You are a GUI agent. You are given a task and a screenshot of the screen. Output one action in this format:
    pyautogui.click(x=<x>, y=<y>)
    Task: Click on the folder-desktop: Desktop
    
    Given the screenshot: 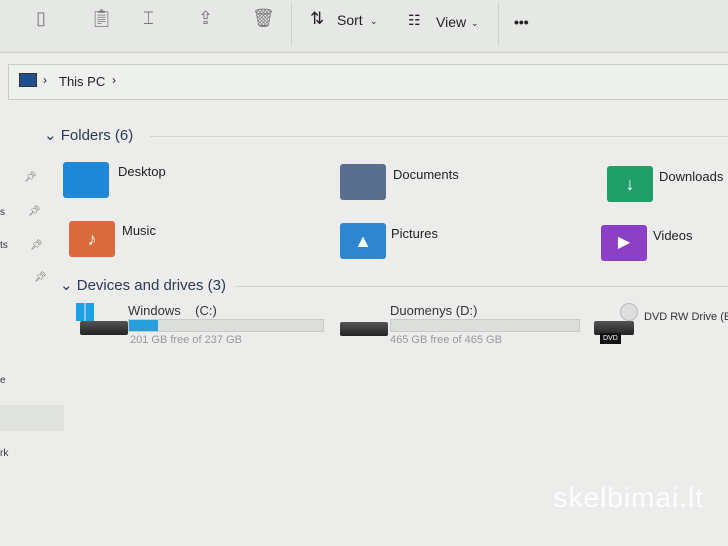 What is the action you would take?
    pyautogui.click(x=114, y=180)
    